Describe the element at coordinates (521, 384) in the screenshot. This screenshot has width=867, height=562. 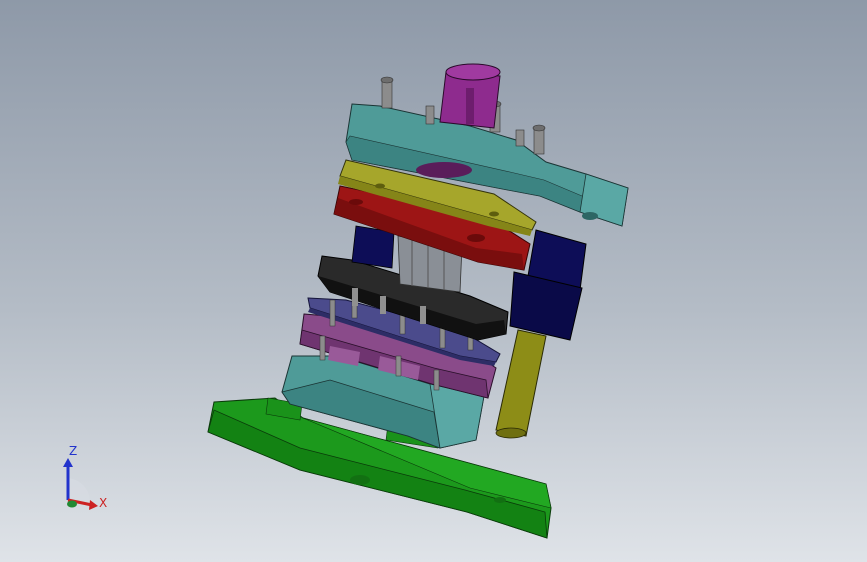
I see `guide-post` at that location.